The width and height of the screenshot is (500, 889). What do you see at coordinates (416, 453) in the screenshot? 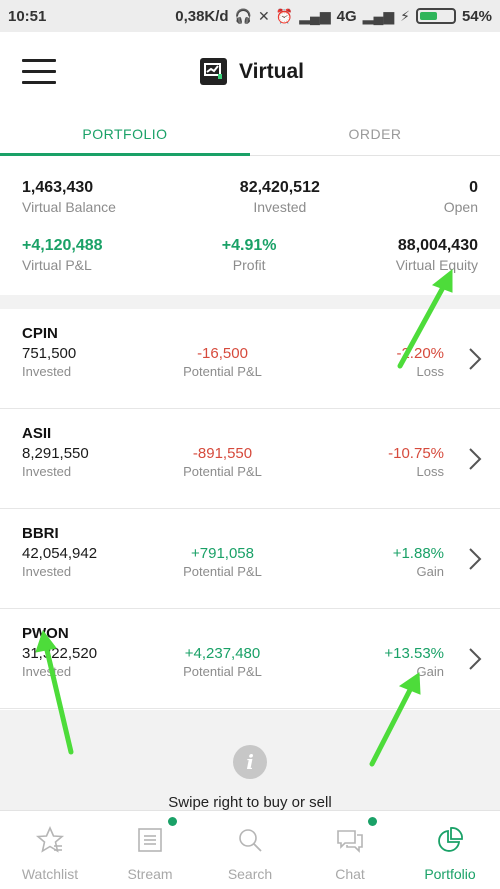
I see `pnl-percent: -10.75%` at bounding box center [416, 453].